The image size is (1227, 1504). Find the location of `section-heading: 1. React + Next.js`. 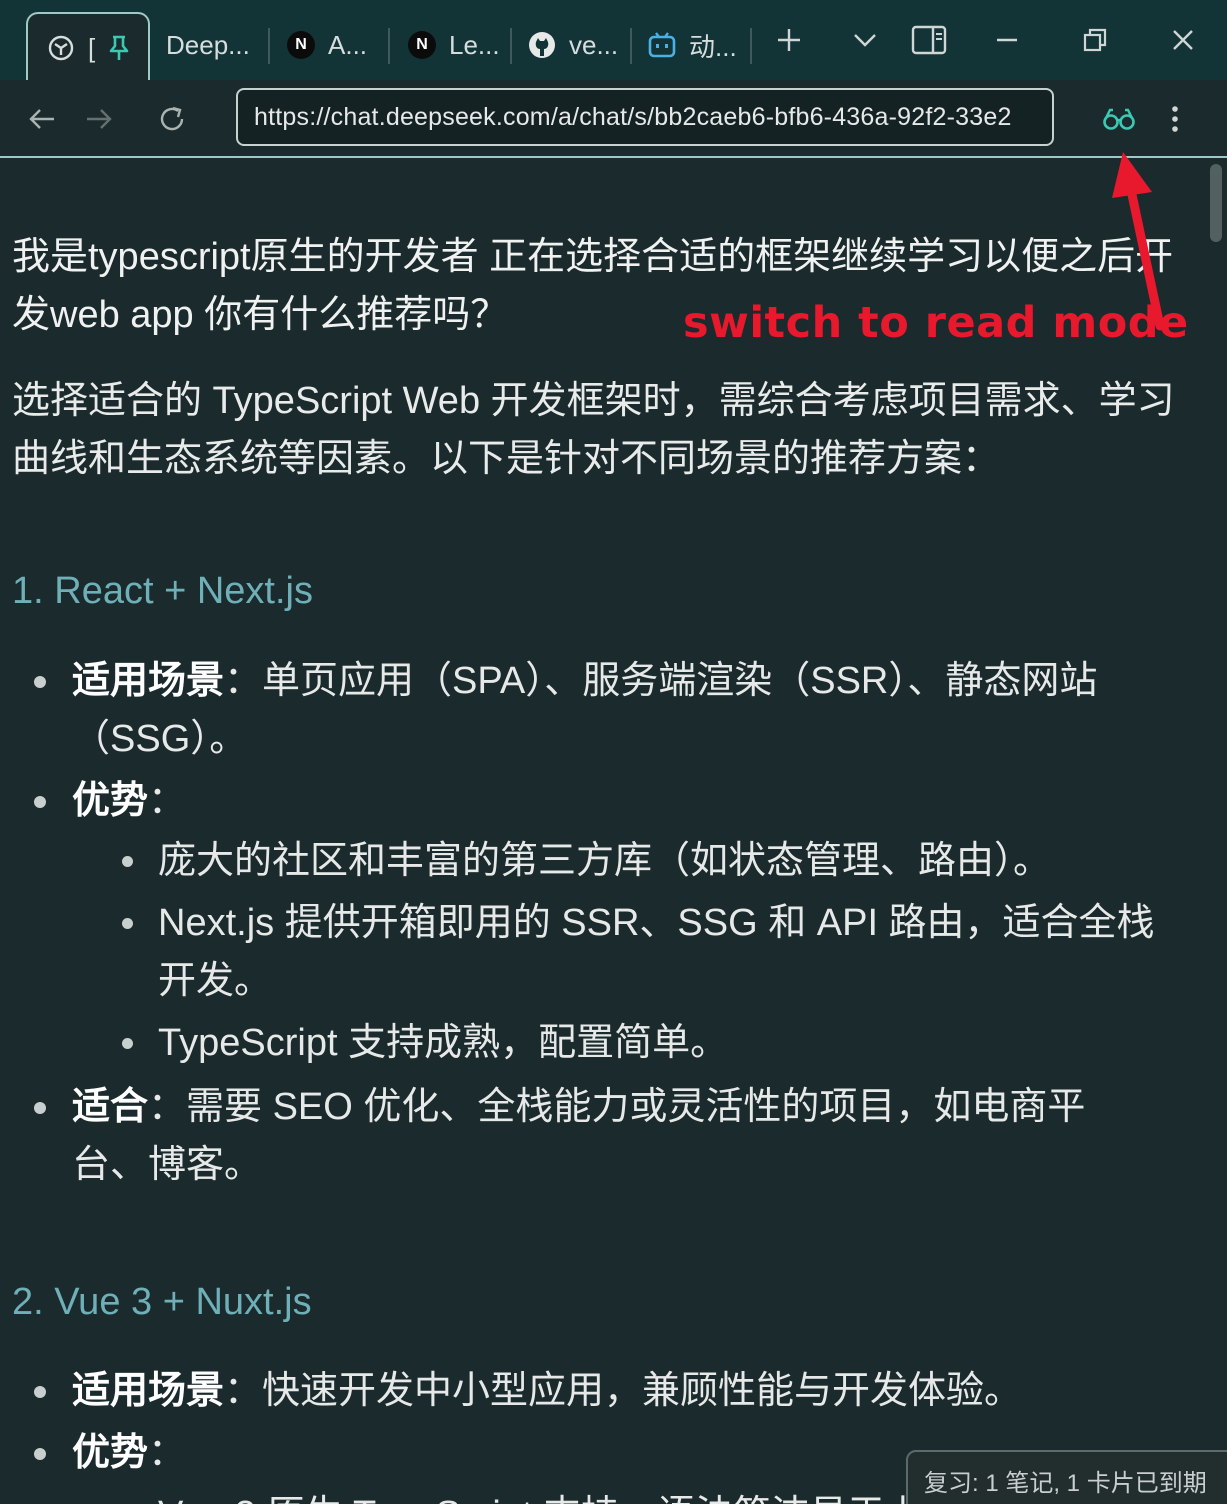

section-heading: 1. React + Next.js is located at coordinates (162, 591).